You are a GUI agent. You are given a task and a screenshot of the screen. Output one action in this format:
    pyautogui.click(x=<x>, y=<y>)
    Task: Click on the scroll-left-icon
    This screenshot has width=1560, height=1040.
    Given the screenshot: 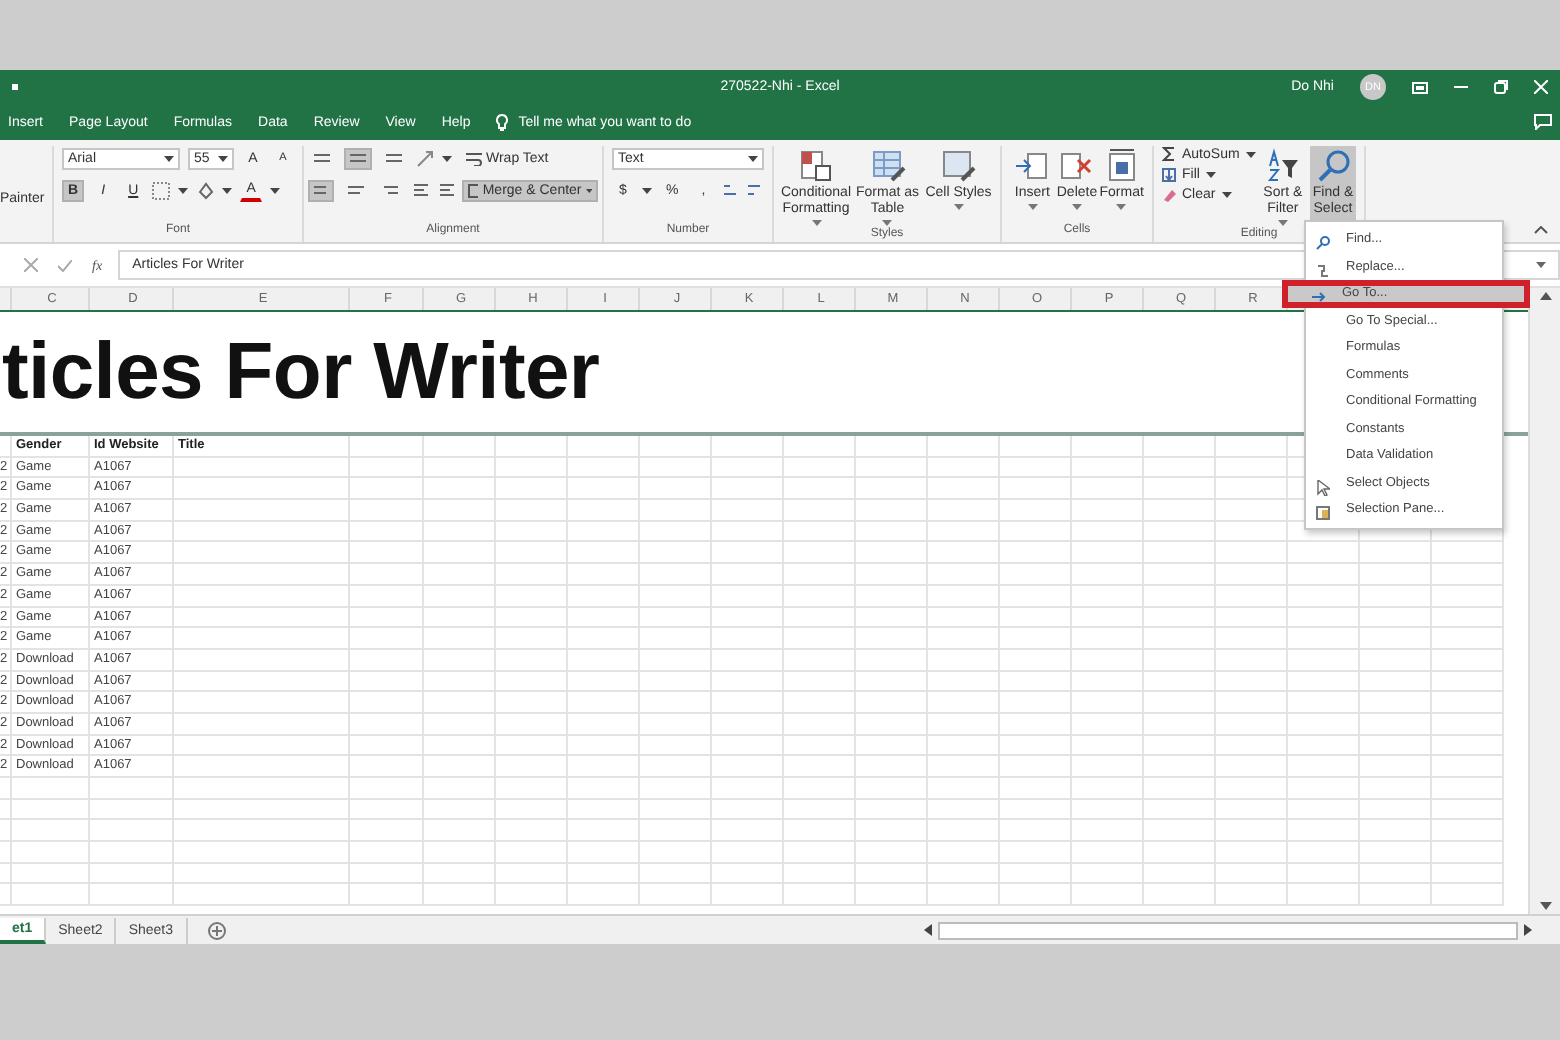 What is the action you would take?
    pyautogui.click(x=928, y=930)
    